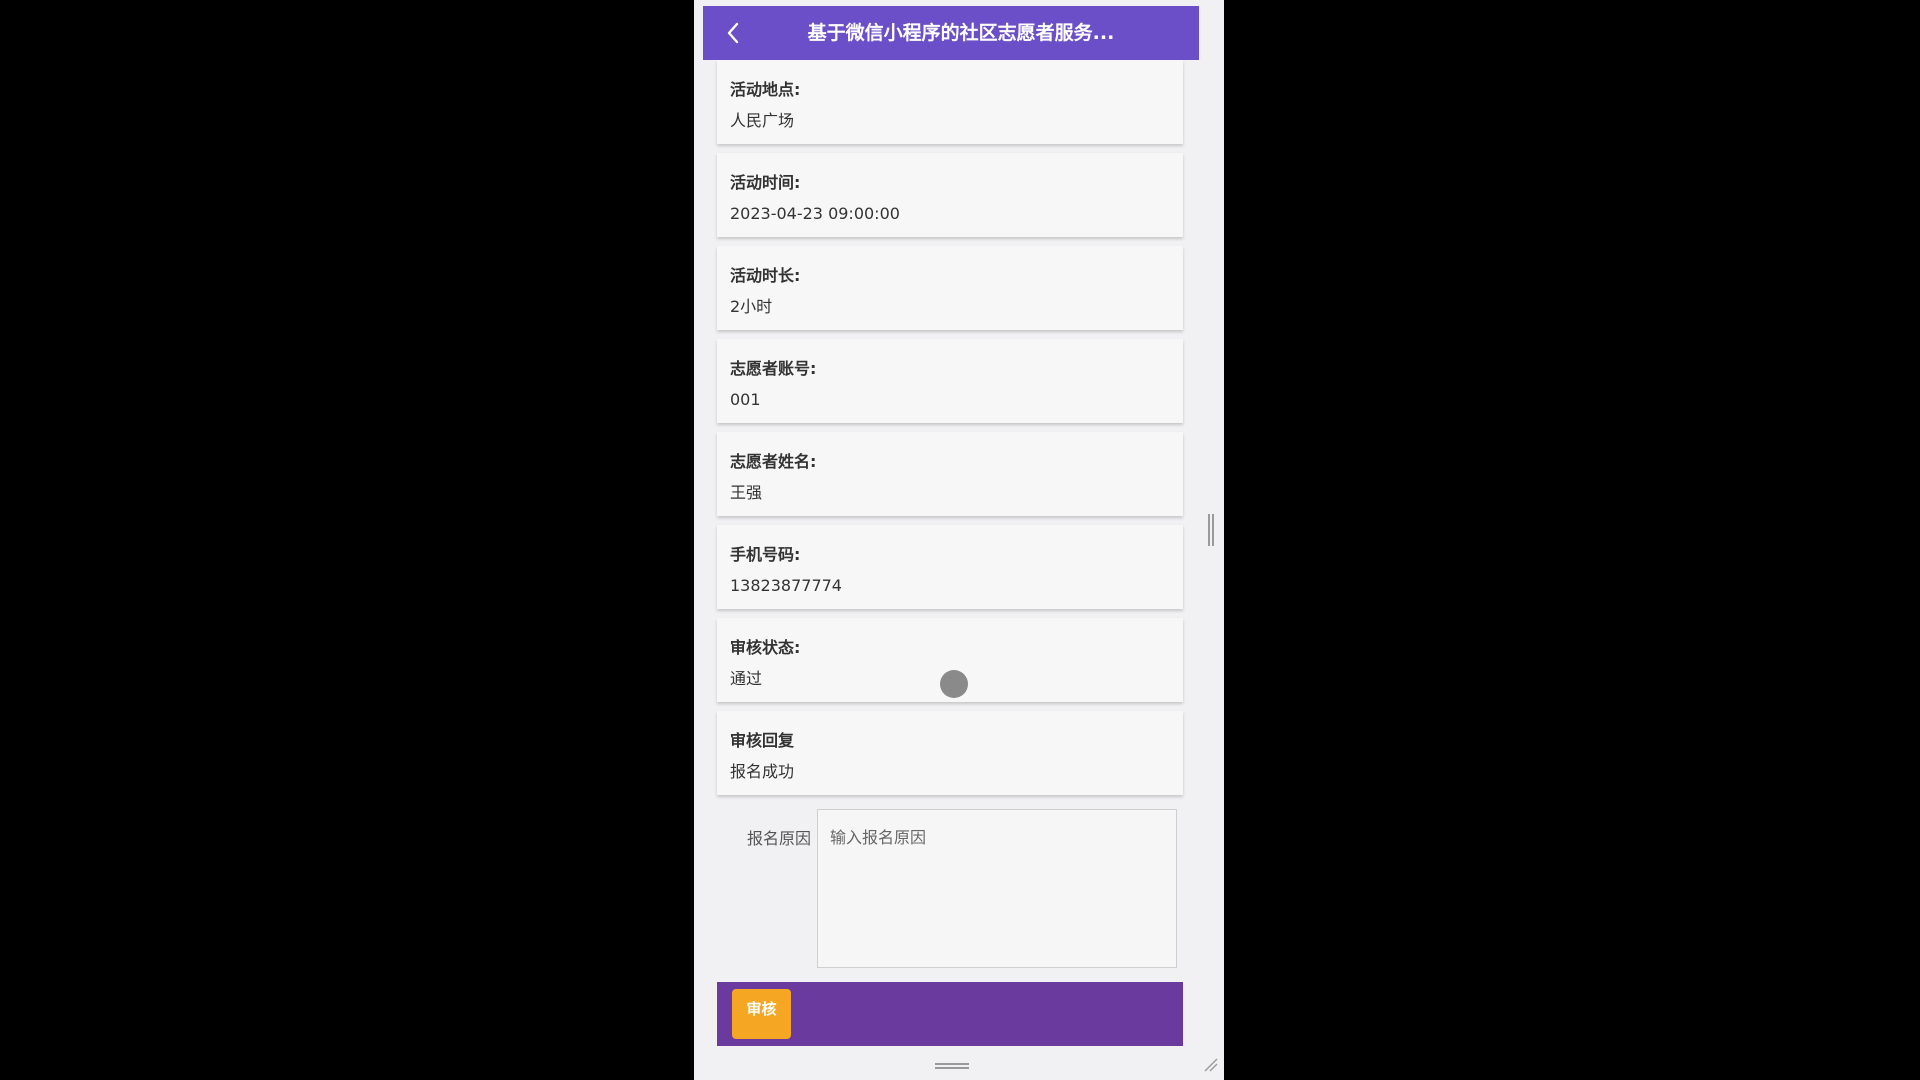  I want to click on detail-item-review-reply: 审核回复 报名成功, so click(950, 753).